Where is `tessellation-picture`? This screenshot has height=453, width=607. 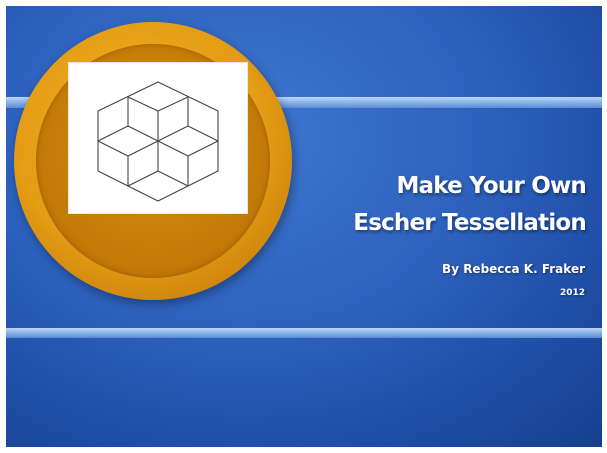
tessellation-picture is located at coordinates (158, 138).